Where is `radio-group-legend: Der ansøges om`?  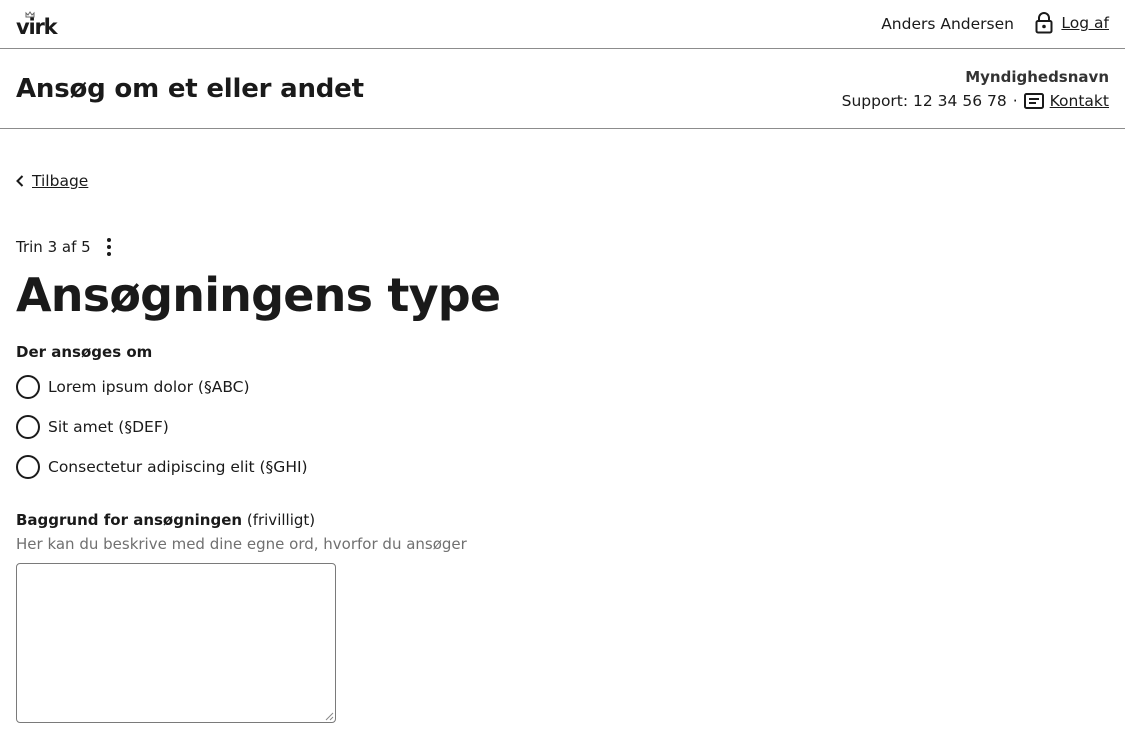
radio-group-legend: Der ansøges om is located at coordinates (84, 352).